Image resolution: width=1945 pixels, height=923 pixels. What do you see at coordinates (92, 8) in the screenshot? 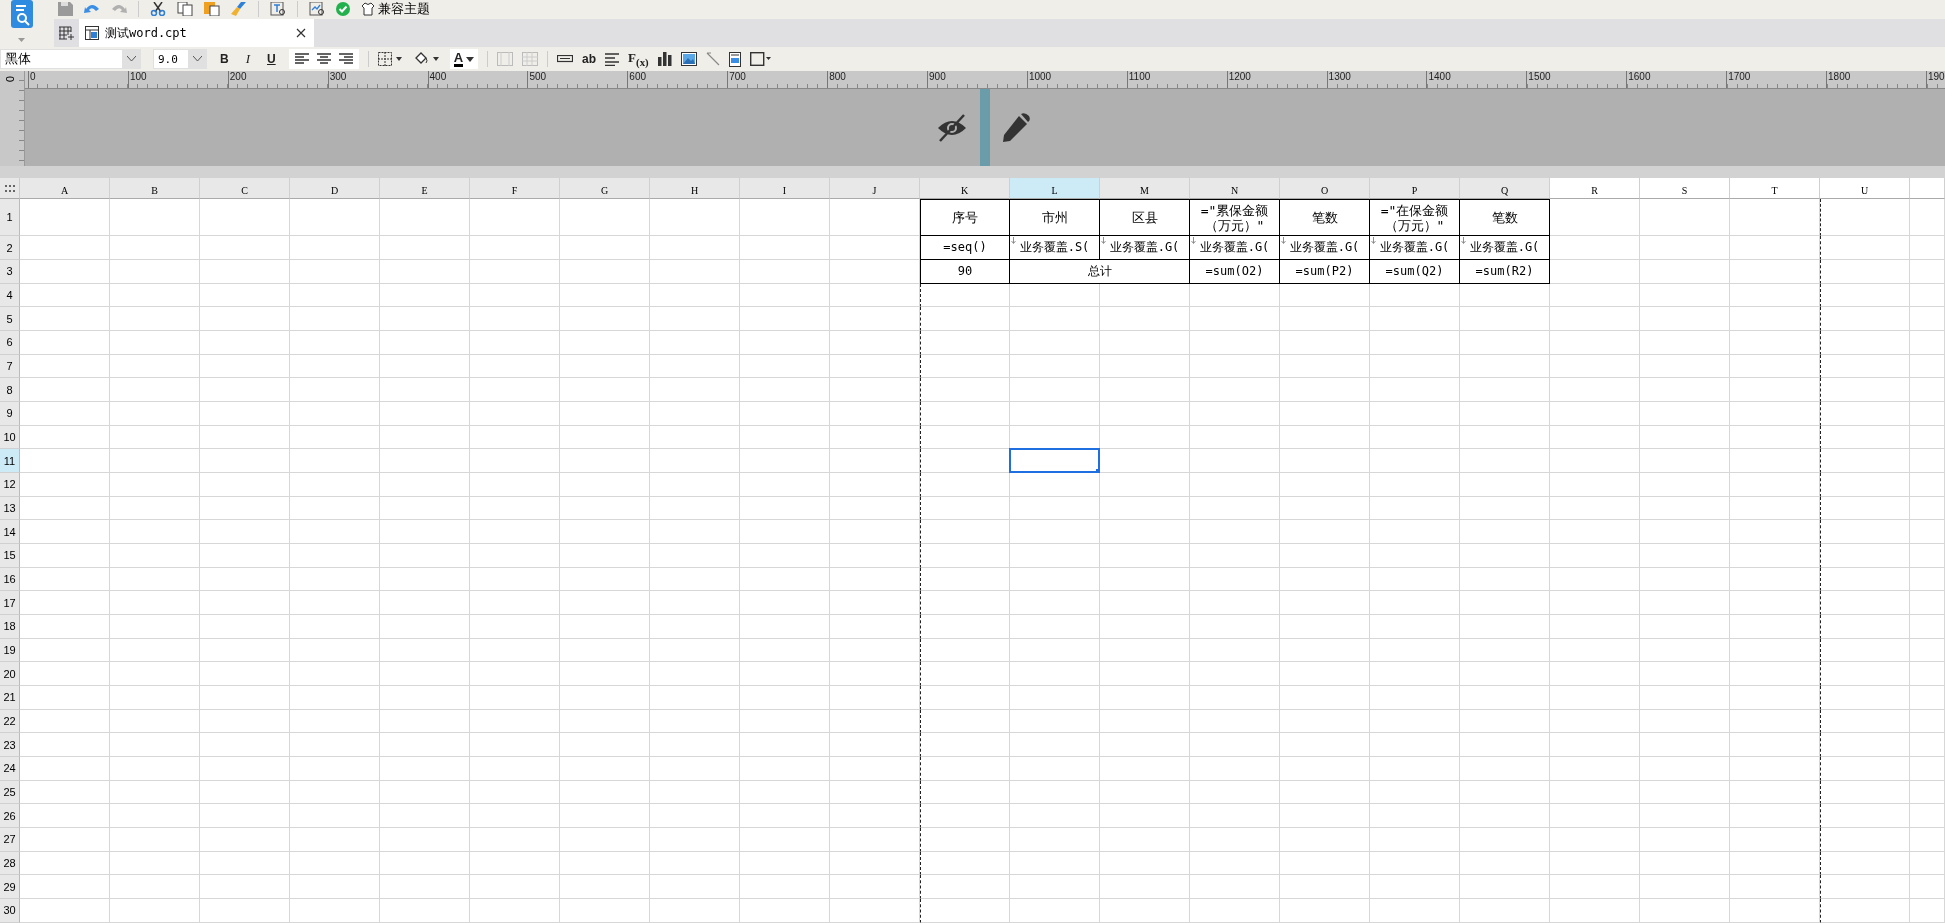
I see `undo-icon` at bounding box center [92, 8].